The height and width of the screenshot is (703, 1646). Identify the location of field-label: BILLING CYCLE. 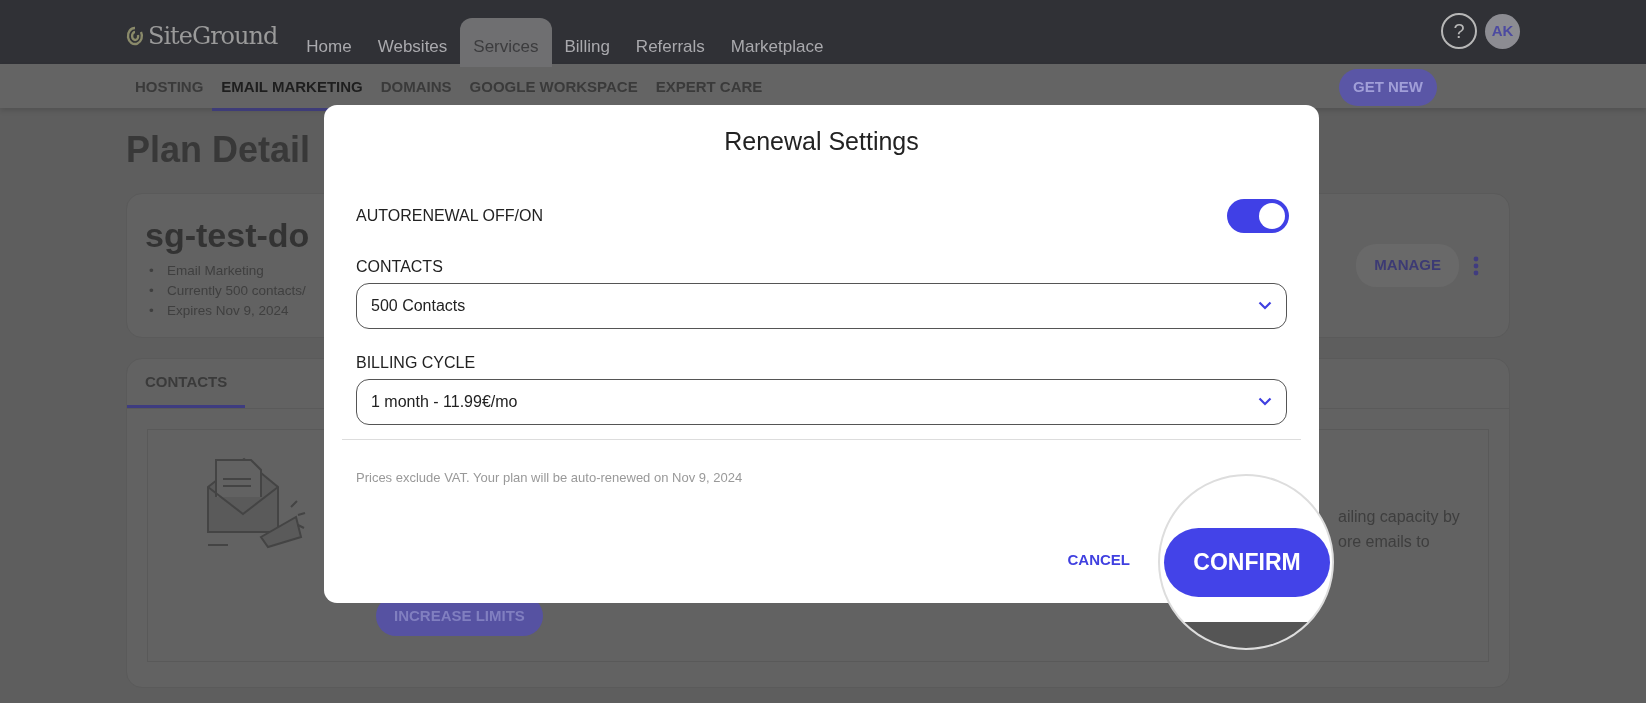
(416, 362).